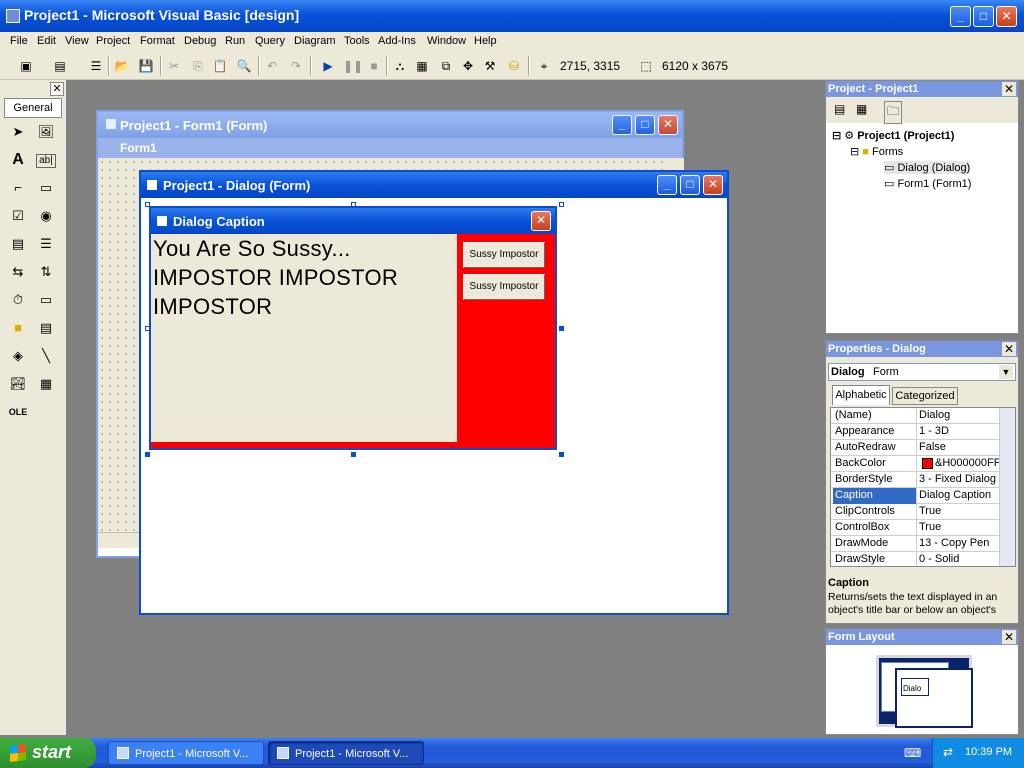 The height and width of the screenshot is (768, 1024). I want to click on menu-tools: Tools, so click(357, 41).